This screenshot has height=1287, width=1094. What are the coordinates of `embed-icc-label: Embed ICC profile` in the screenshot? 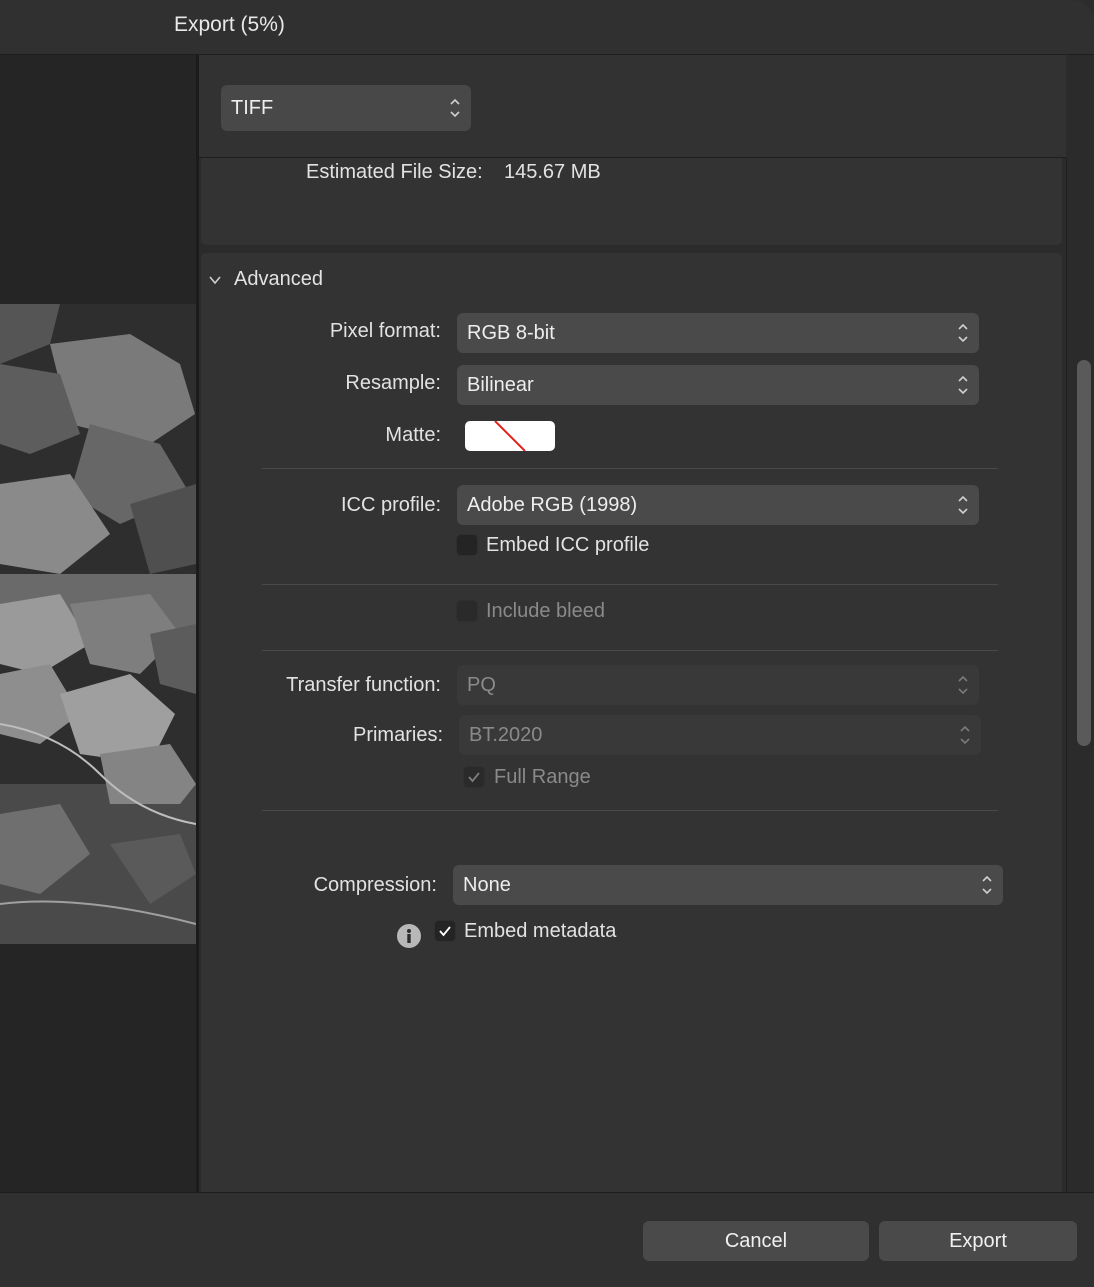 It's located at (568, 545).